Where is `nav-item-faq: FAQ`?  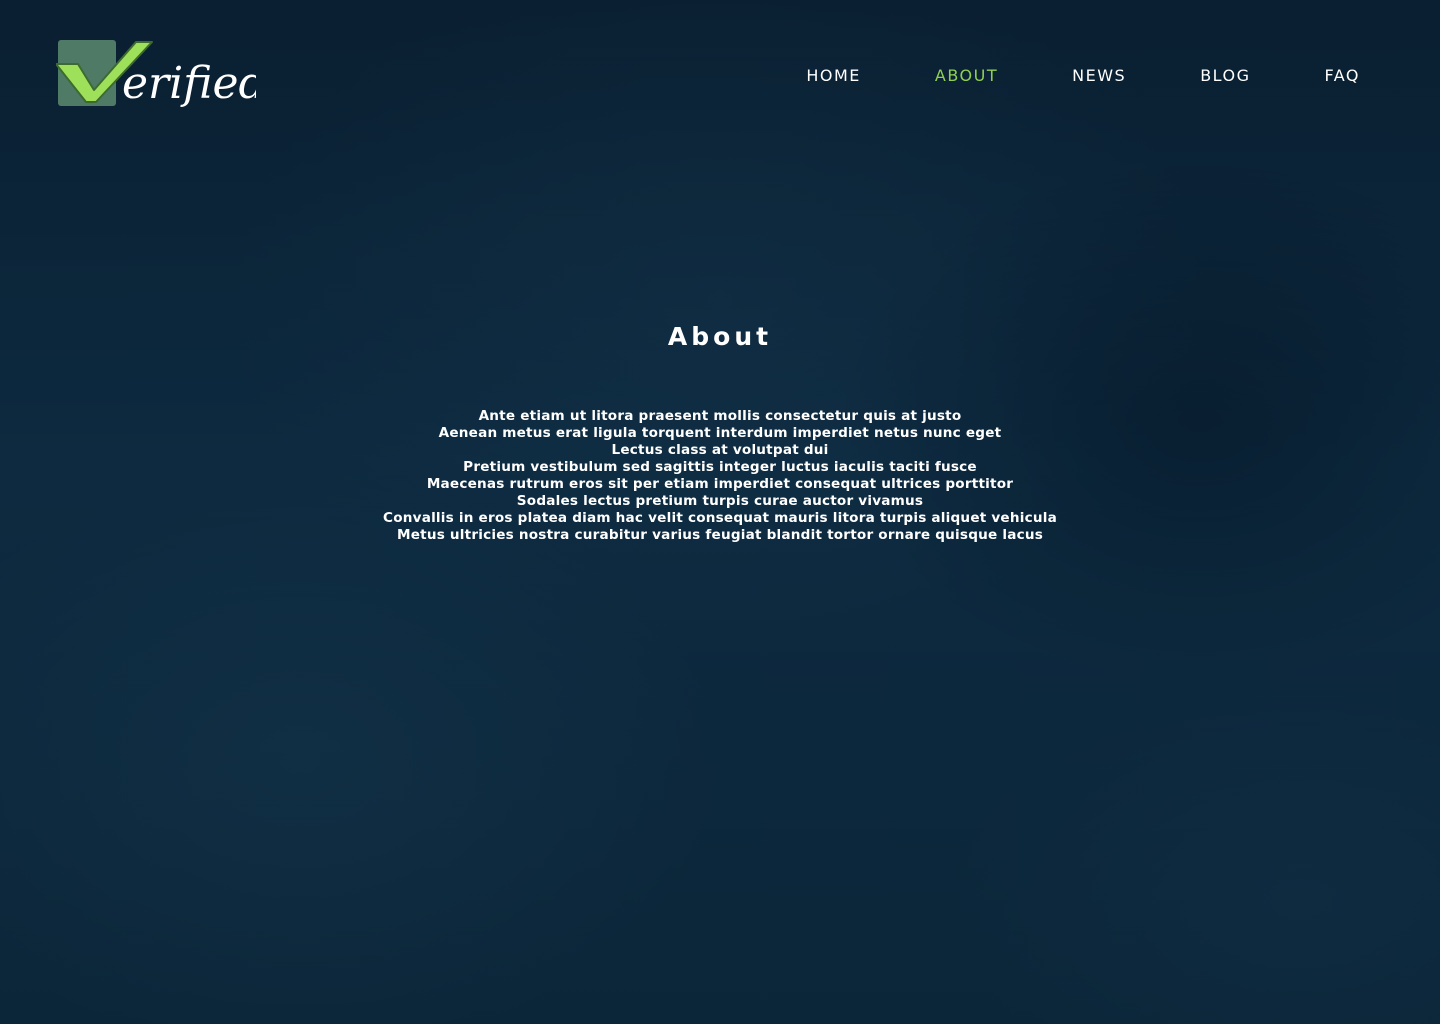 nav-item-faq: FAQ is located at coordinates (1343, 76).